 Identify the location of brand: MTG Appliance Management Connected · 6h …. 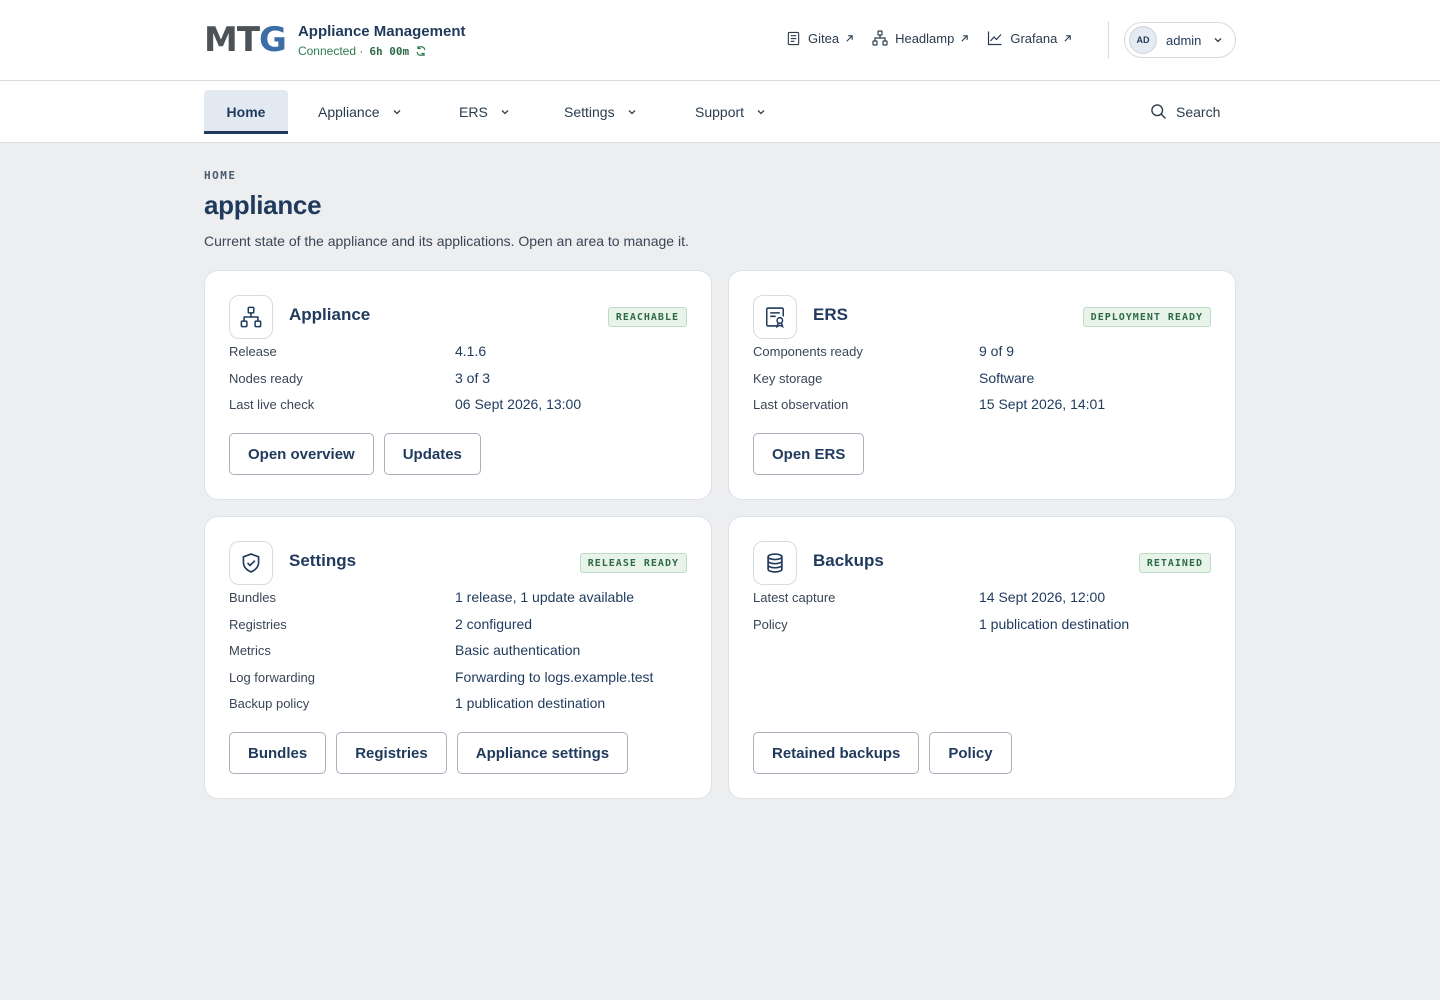
(335, 40).